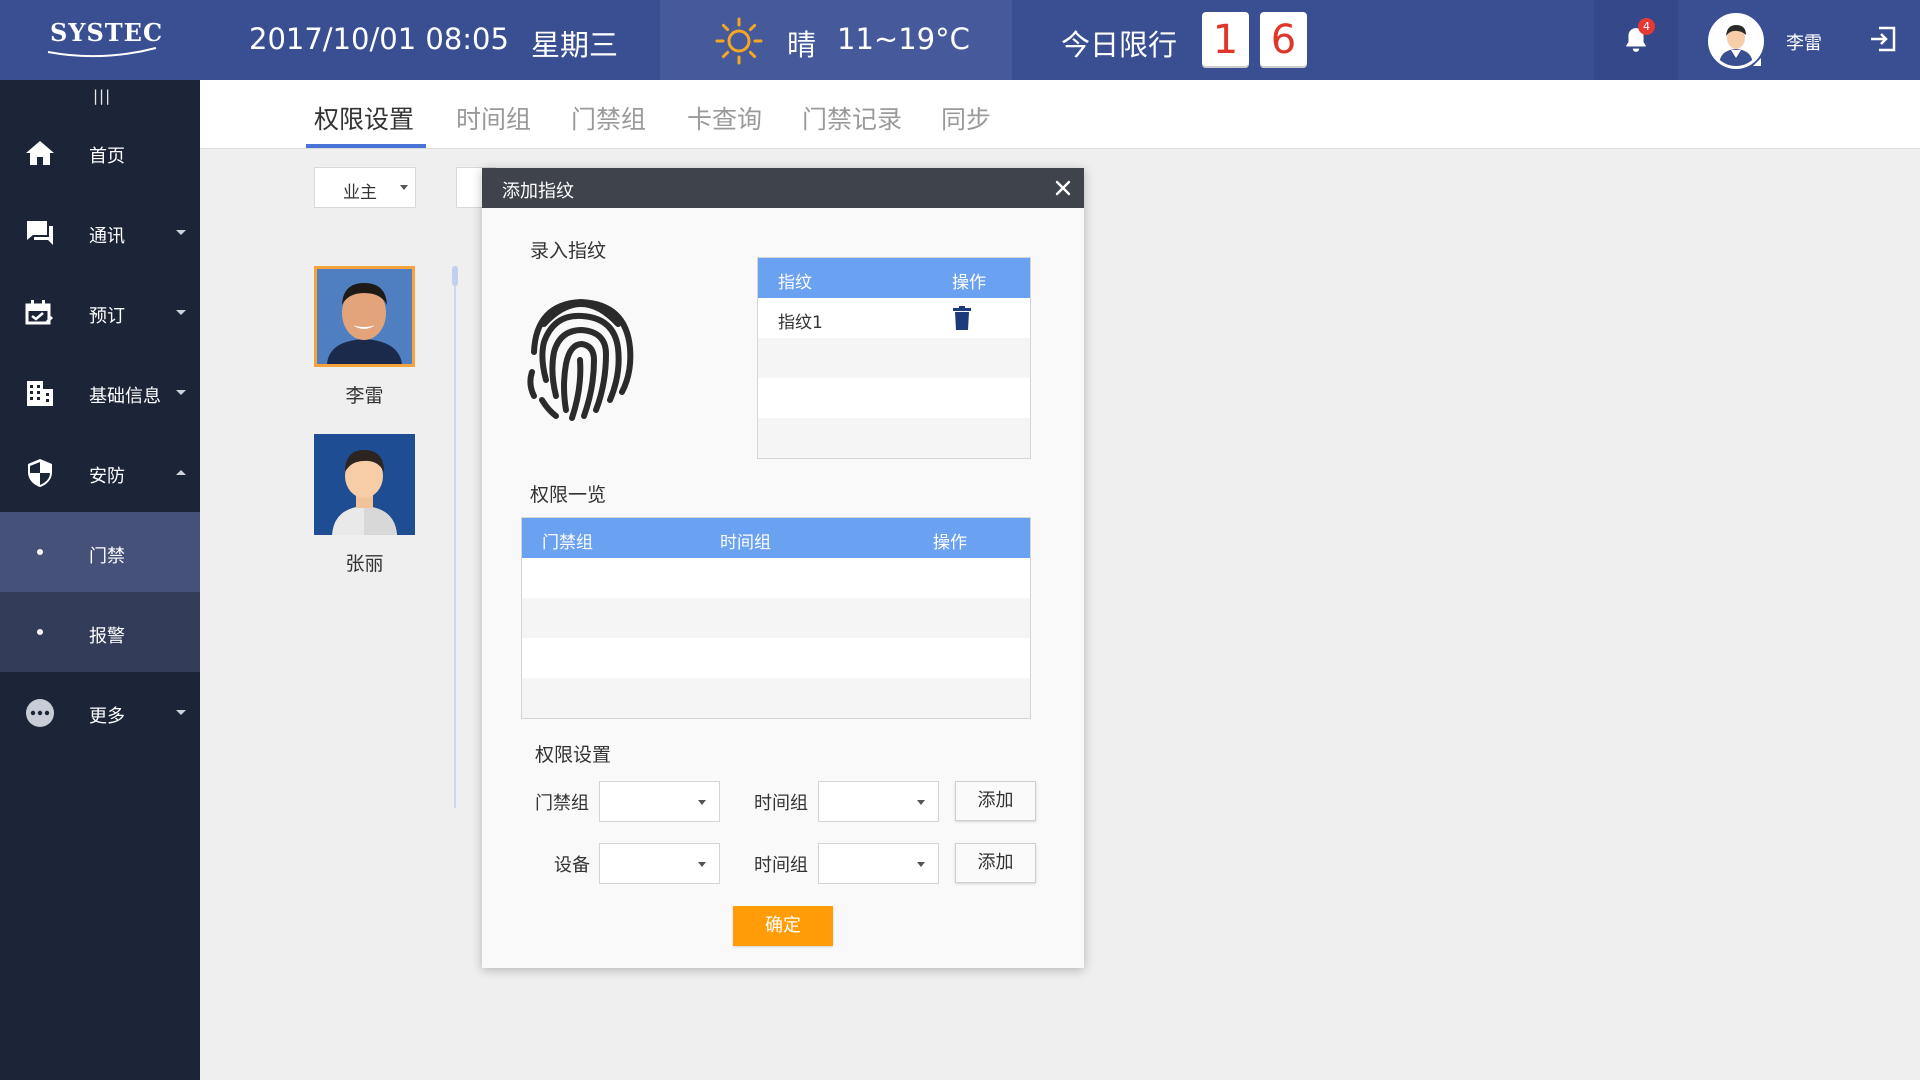  Describe the element at coordinates (125, 396) in the screenshot. I see `sidebar-item-label: 基础信息` at that location.